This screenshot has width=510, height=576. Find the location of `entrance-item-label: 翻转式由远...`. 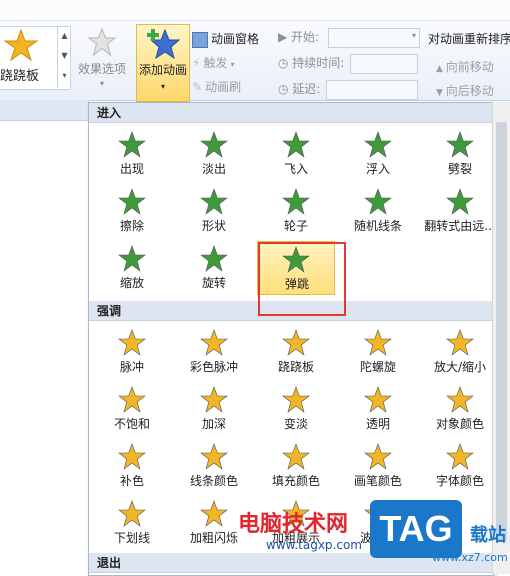

entrance-item-label: 翻转式由远... is located at coordinates (459, 226).